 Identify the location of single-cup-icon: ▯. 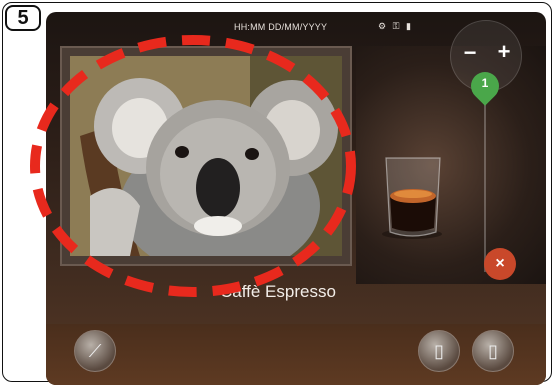
(439, 351).